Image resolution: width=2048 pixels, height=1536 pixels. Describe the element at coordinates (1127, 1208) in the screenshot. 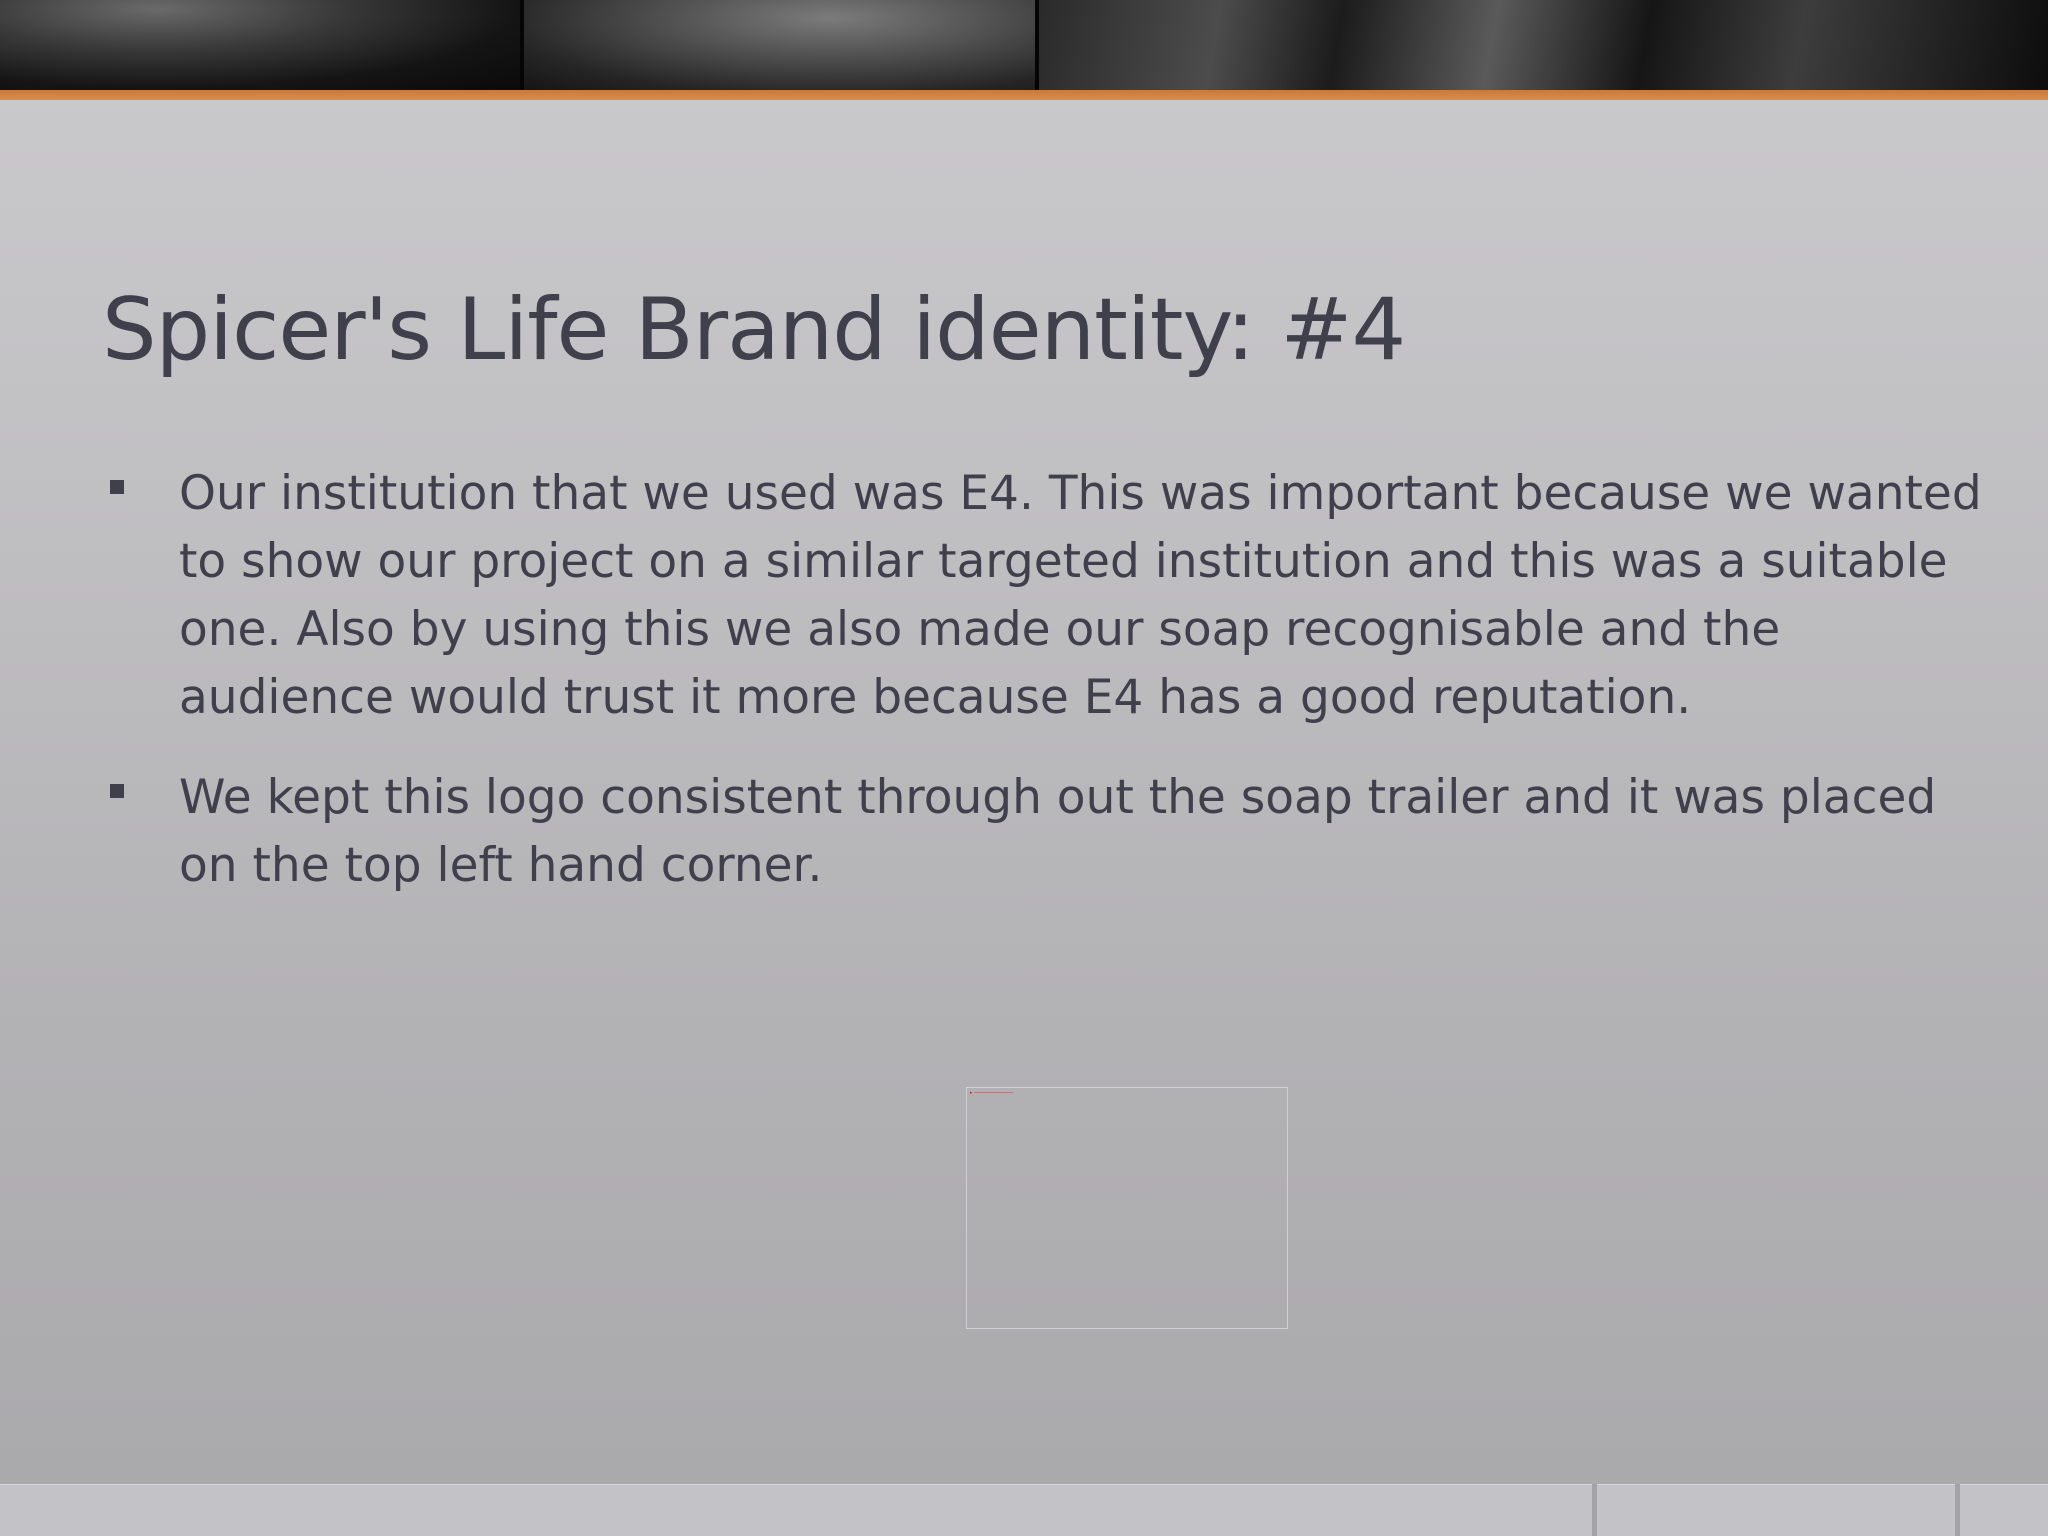

I see `embedded-media-placeholder: ▸ ─────────────` at that location.